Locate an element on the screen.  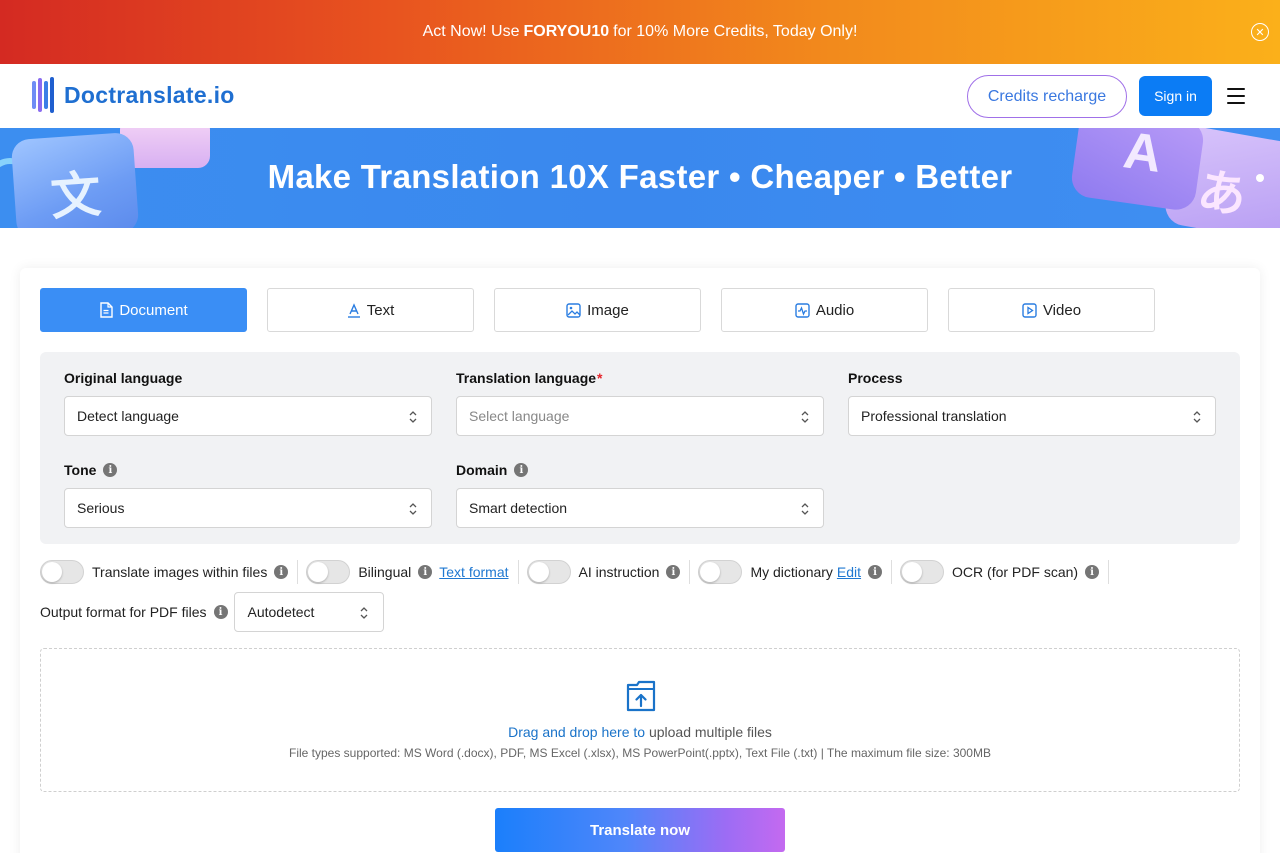
audio-icon is located at coordinates (802, 310).